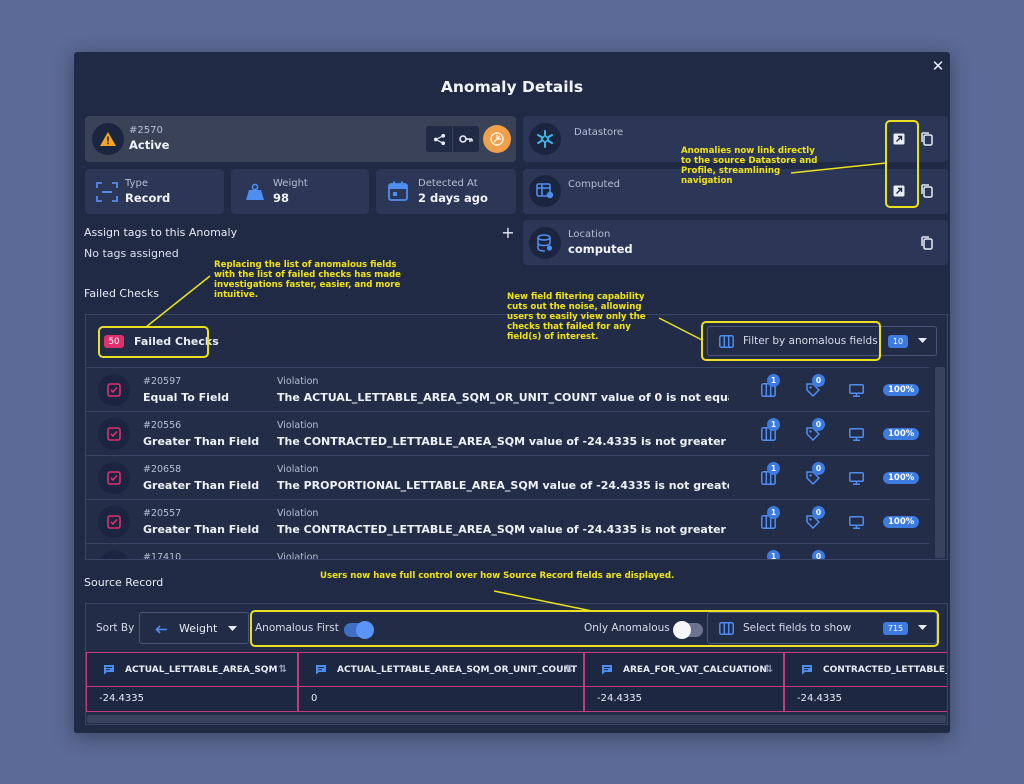 The height and width of the screenshot is (784, 1024). What do you see at coordinates (136, 183) in the screenshot?
I see `type-label: Type` at bounding box center [136, 183].